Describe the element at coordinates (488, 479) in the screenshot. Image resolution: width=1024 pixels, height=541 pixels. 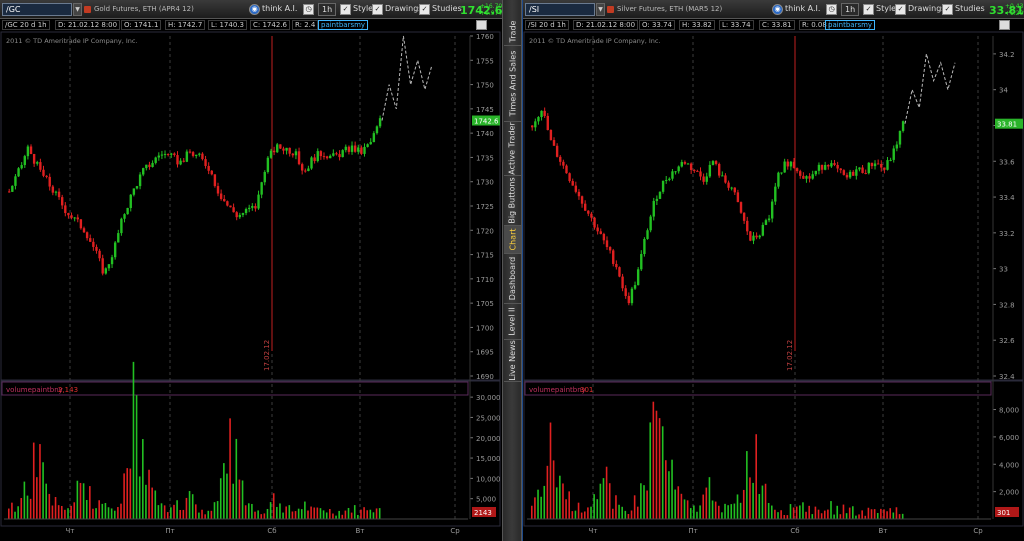
I see `volume-tick-label: 10,000` at that location.